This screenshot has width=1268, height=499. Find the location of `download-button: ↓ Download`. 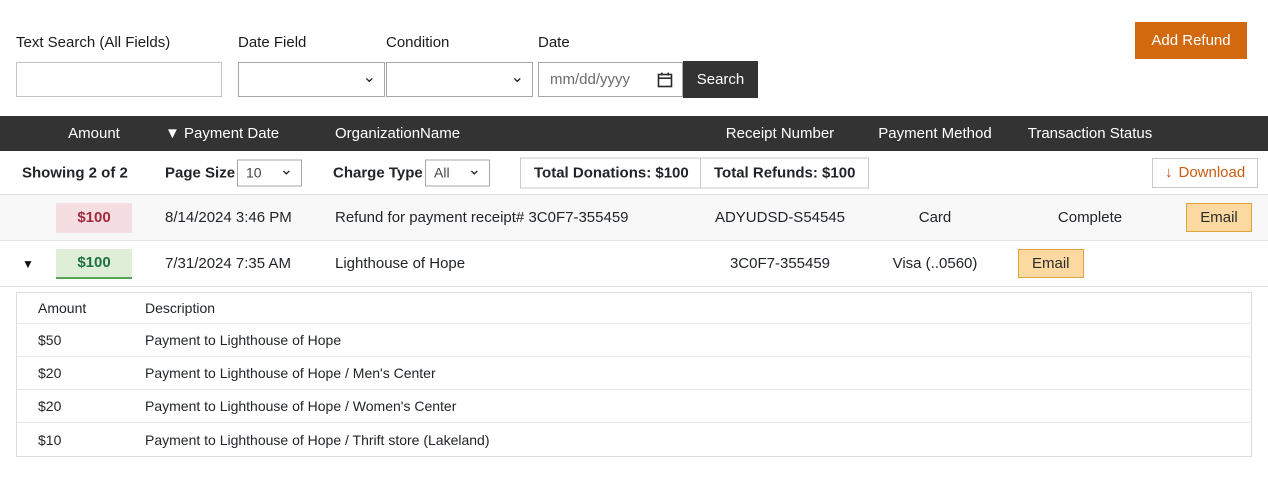

download-button: ↓ Download is located at coordinates (1205, 172).